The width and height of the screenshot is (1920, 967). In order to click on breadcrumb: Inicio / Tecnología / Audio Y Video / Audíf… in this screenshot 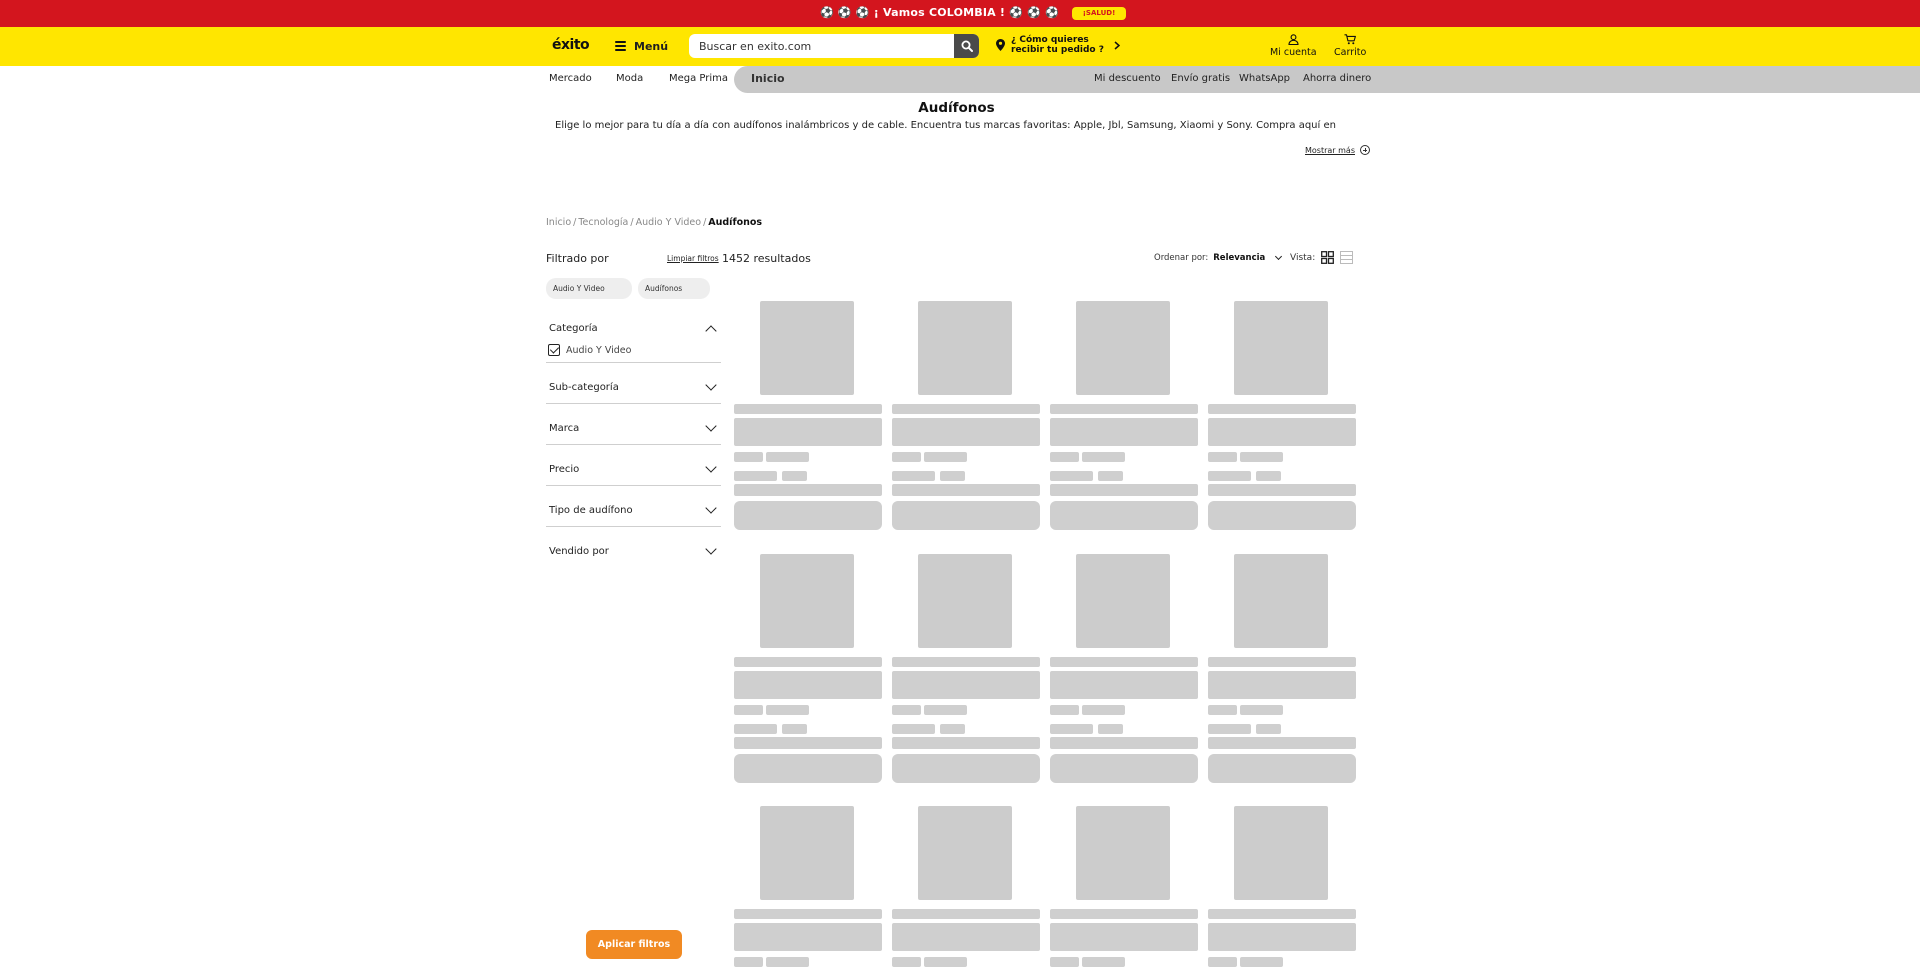, I will do `click(654, 222)`.